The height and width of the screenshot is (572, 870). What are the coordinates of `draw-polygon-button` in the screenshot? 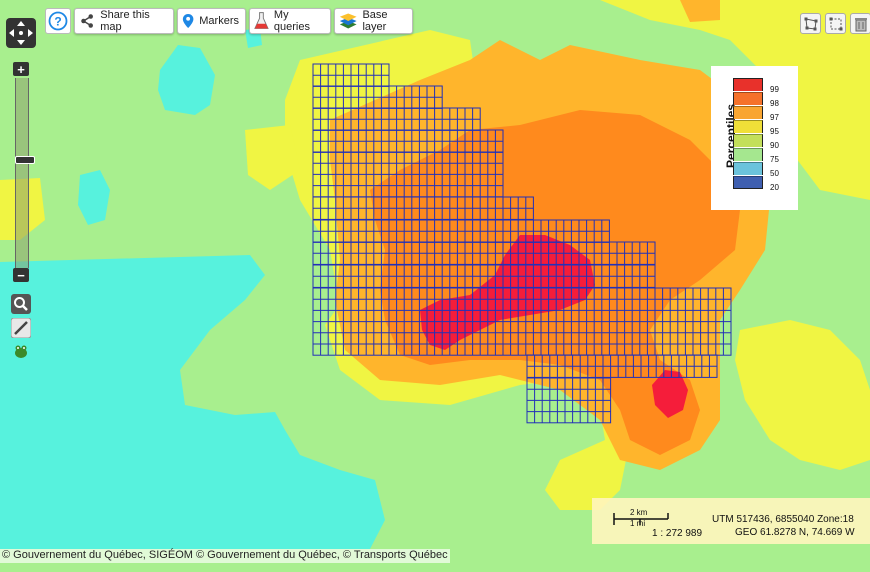 It's located at (810, 23).